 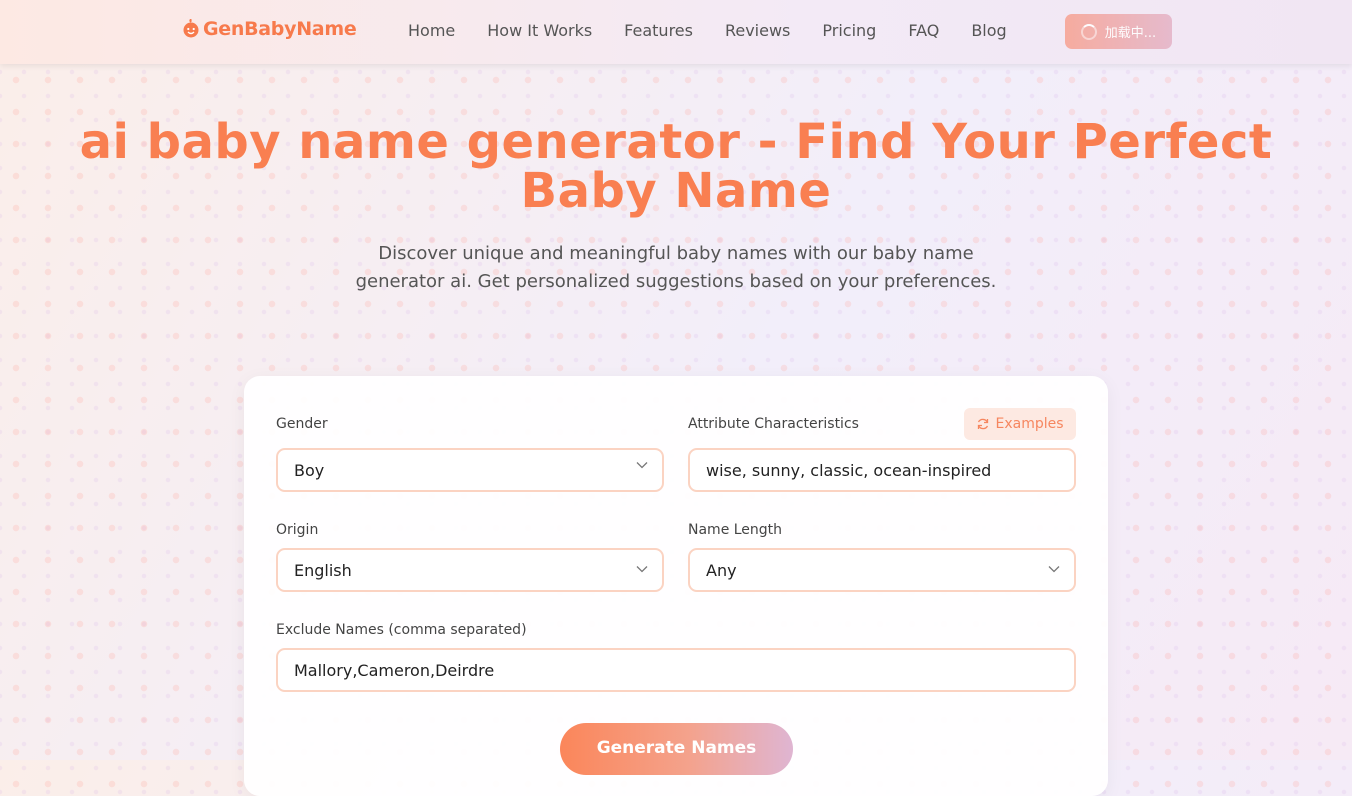 What do you see at coordinates (721, 570) in the screenshot?
I see `name-length-value: Any` at bounding box center [721, 570].